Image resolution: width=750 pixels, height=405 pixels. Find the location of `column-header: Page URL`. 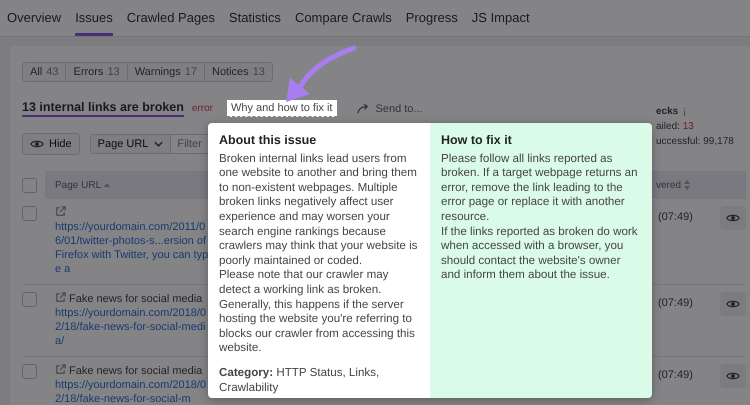

column-header: Page URL is located at coordinates (78, 185).